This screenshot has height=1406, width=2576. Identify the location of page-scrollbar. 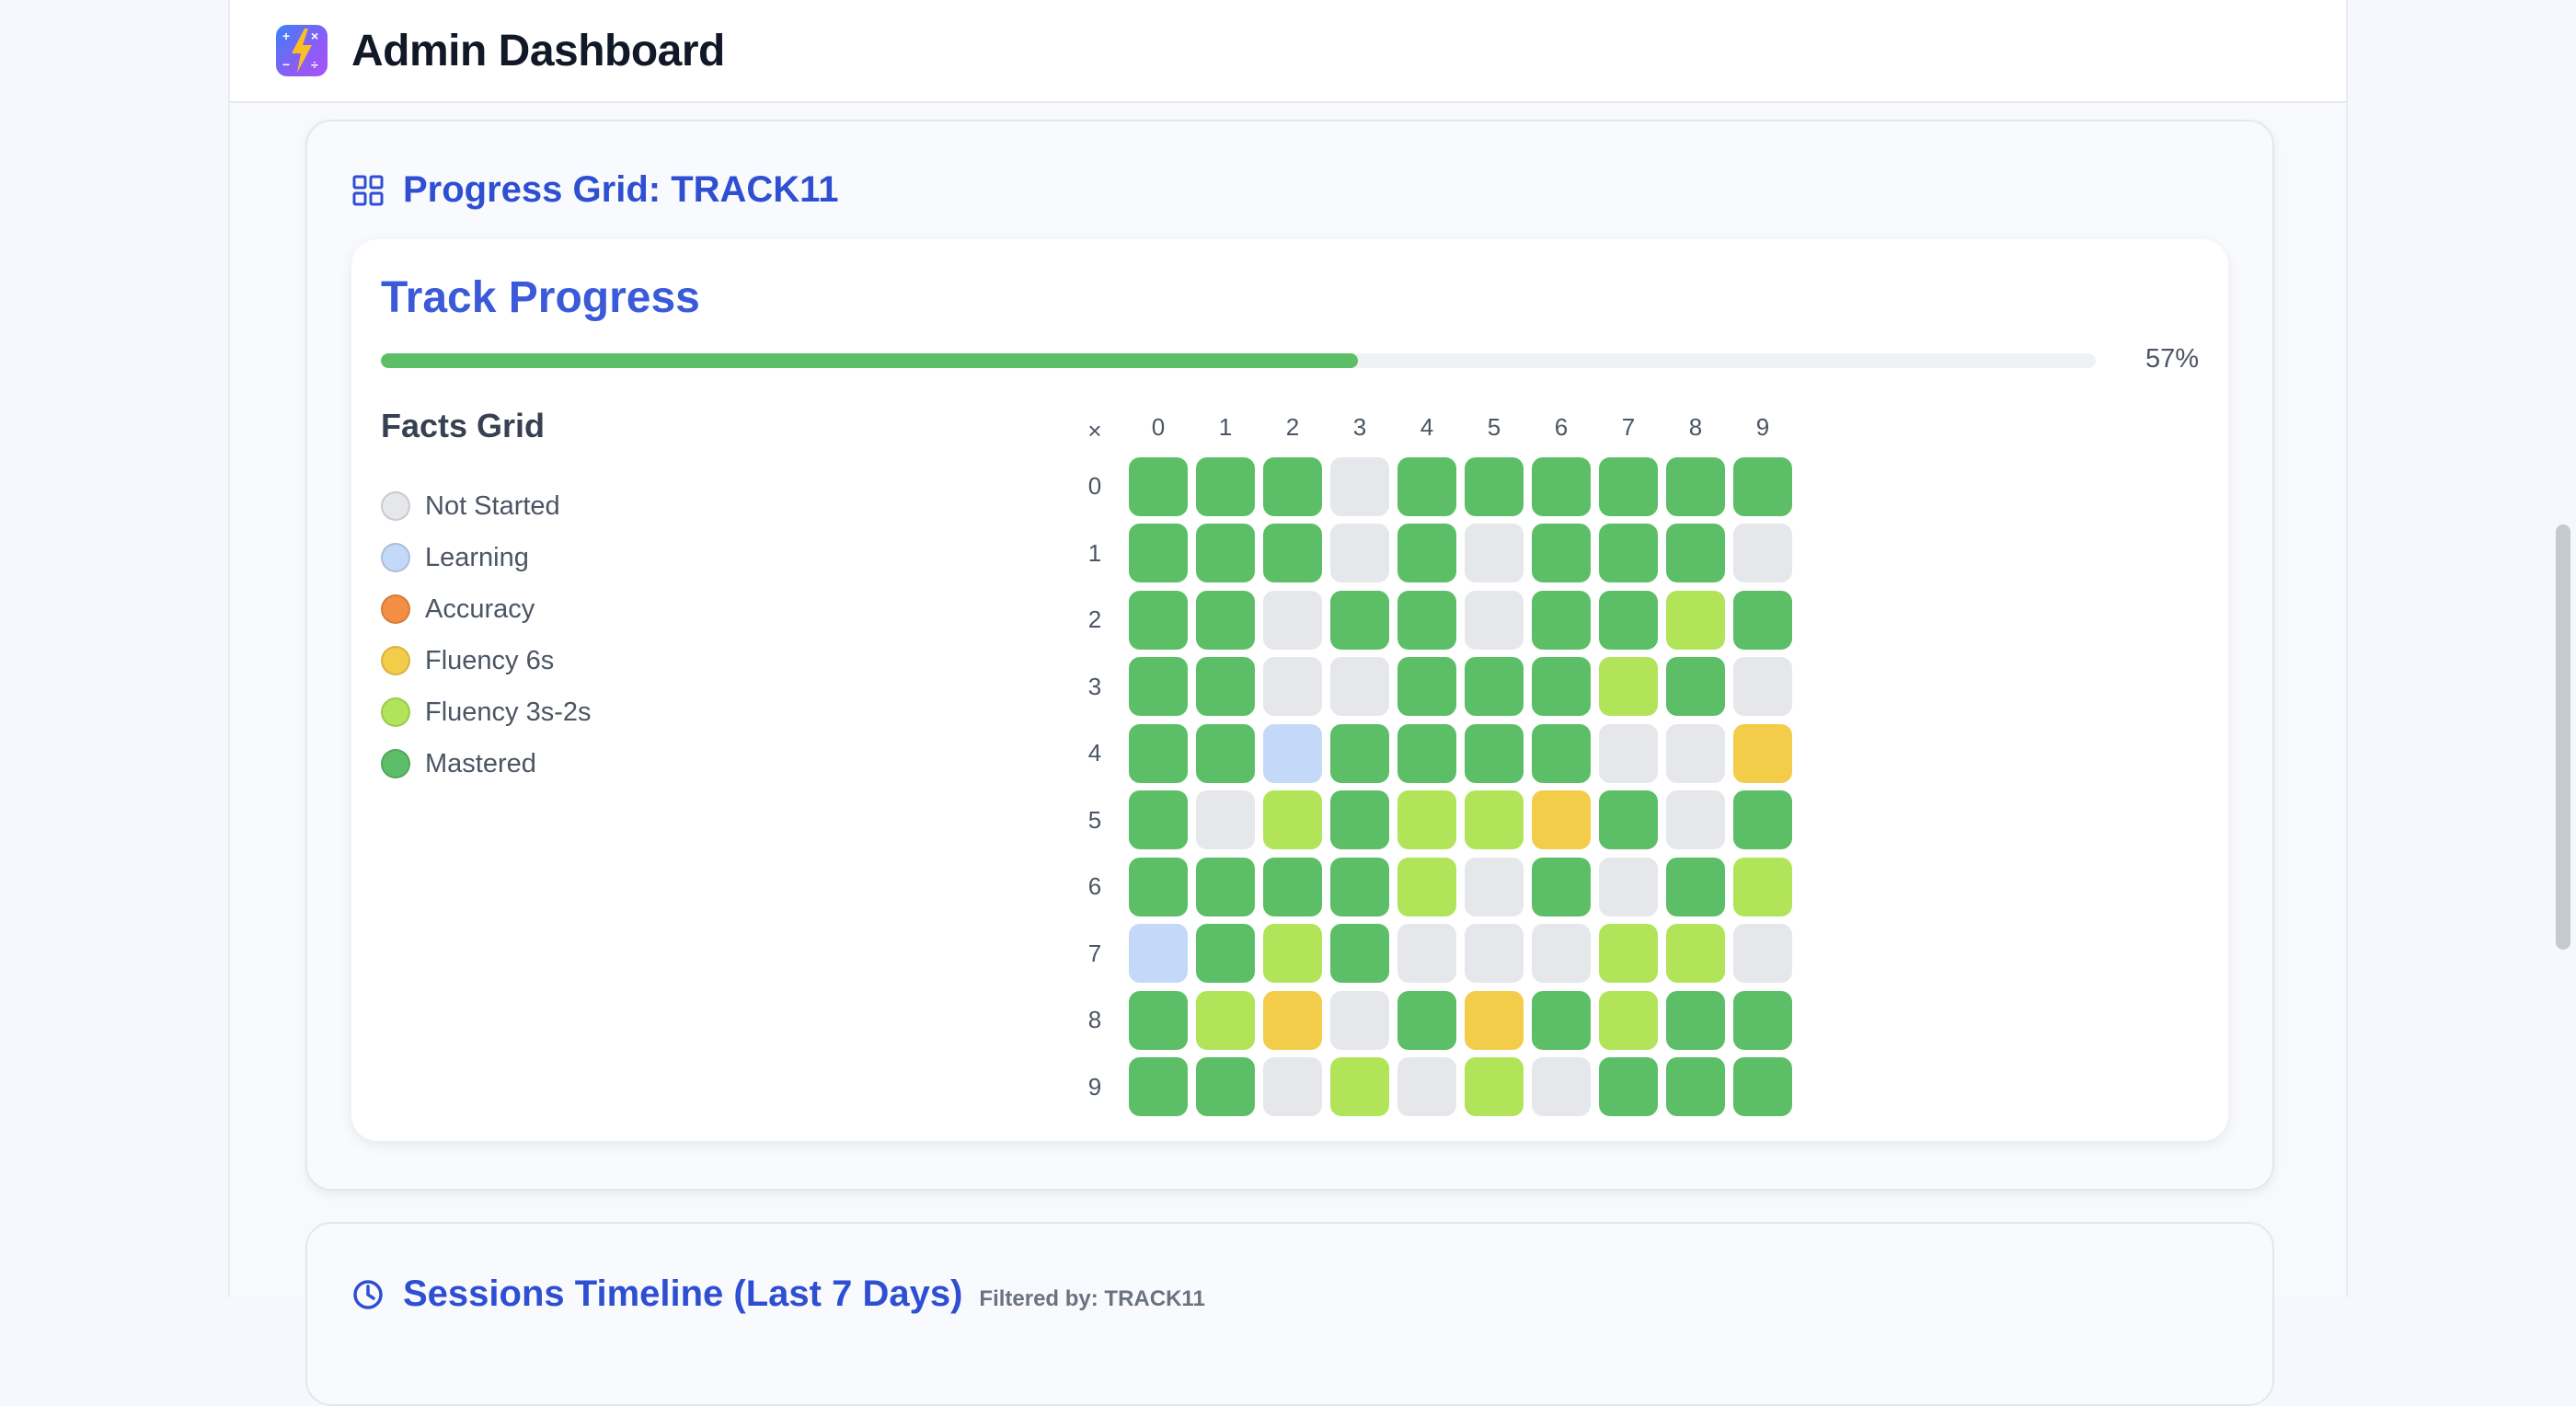
(2563, 737).